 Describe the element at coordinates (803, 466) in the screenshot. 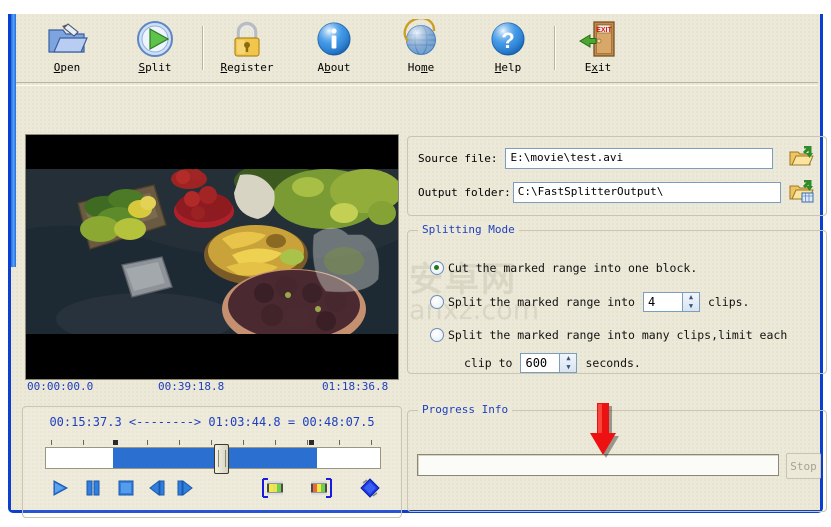

I see `stop-button: Stop` at that location.